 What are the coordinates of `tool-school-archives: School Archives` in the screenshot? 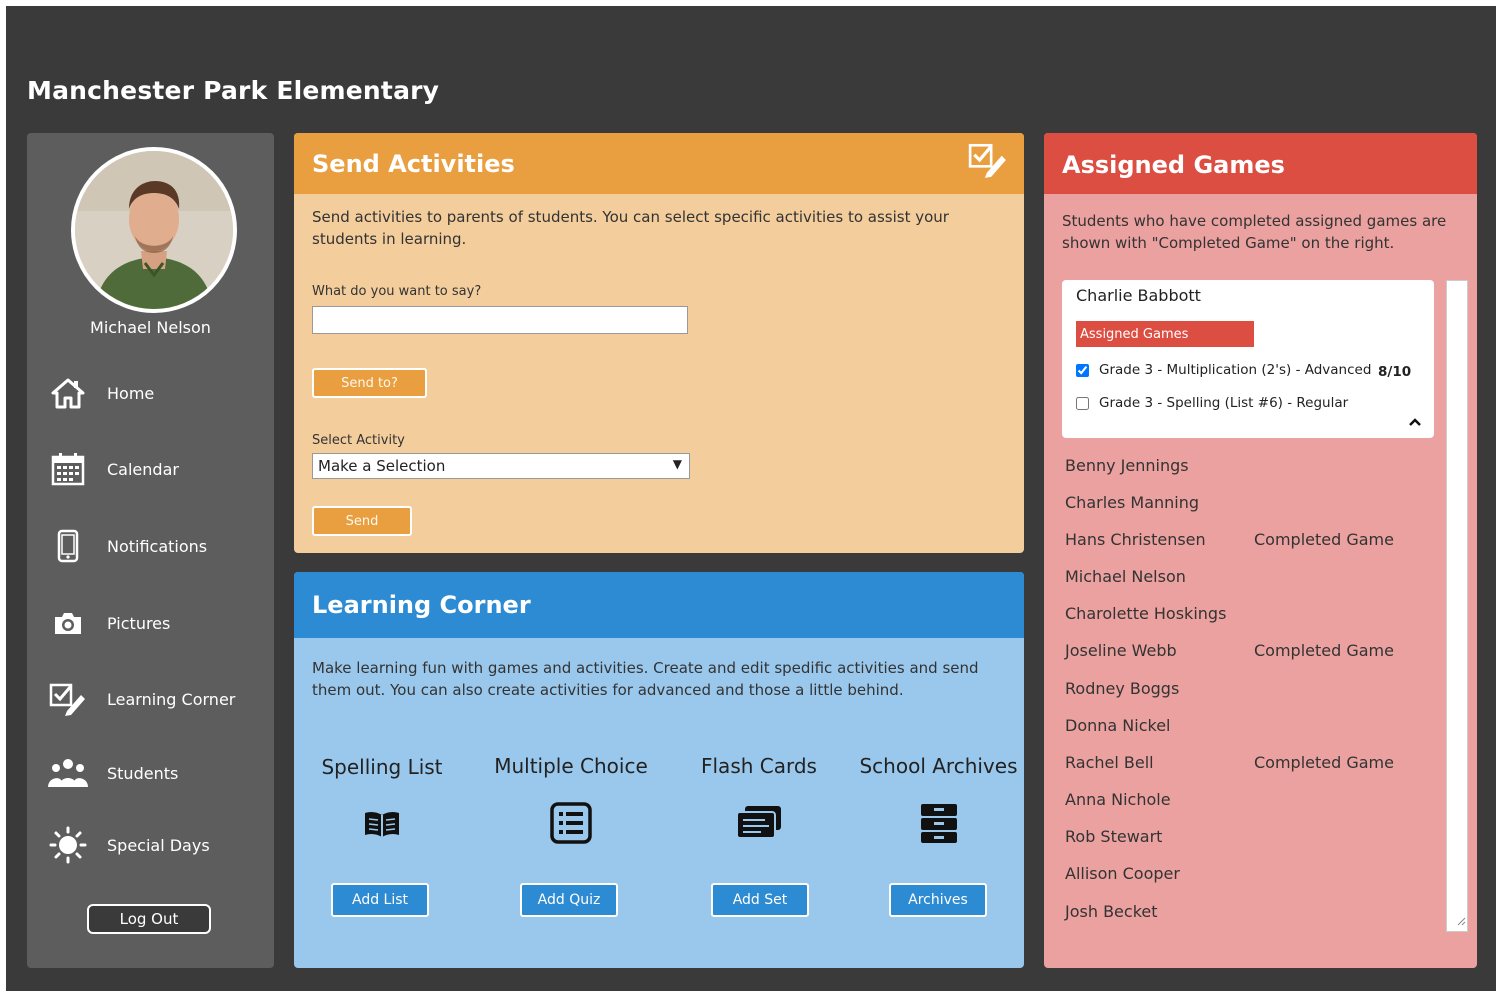 It's located at (938, 799).